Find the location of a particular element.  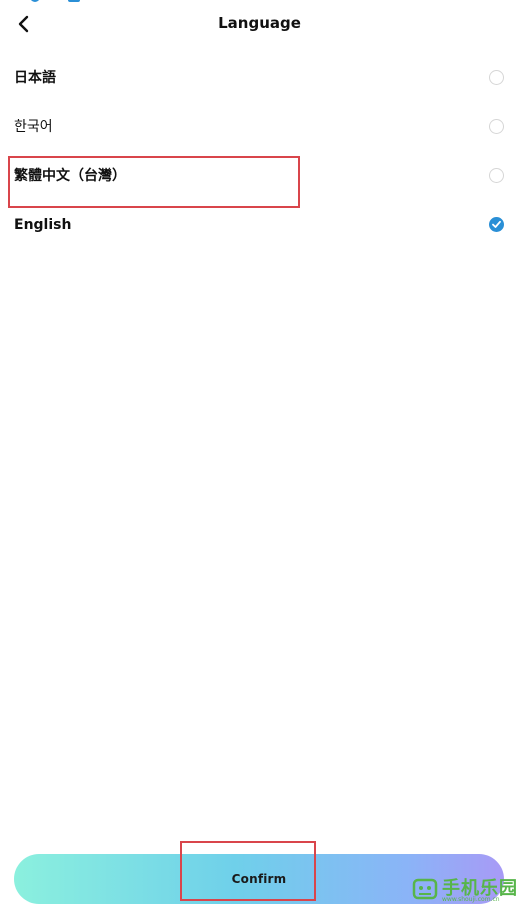

watermark: 手机乐园 www.shouji.com.cn is located at coordinates (462, 890).